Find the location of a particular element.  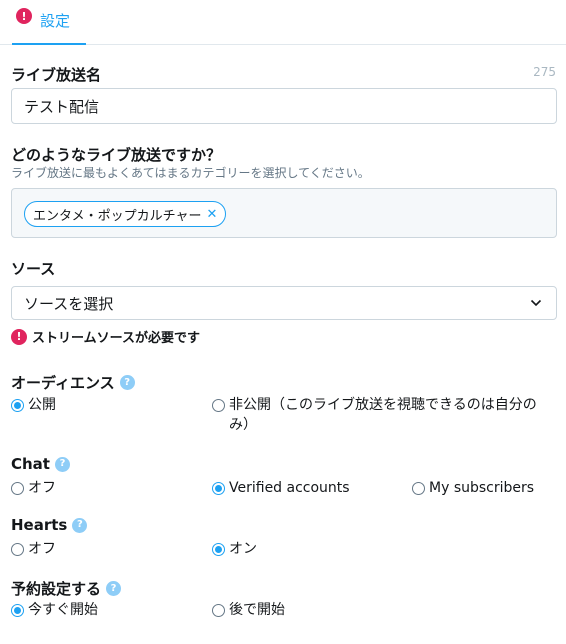

chat-label: Chat ? is located at coordinates (40, 464).